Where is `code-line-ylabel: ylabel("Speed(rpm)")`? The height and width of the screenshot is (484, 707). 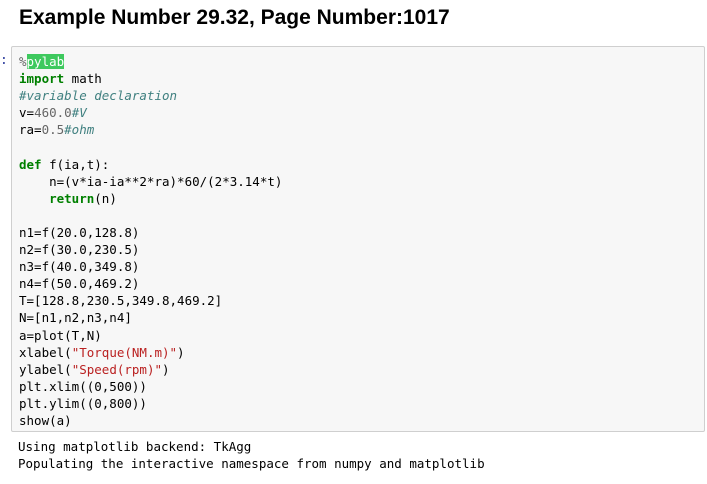 code-line-ylabel: ylabel("Speed(rpm)") is located at coordinates (361, 369).